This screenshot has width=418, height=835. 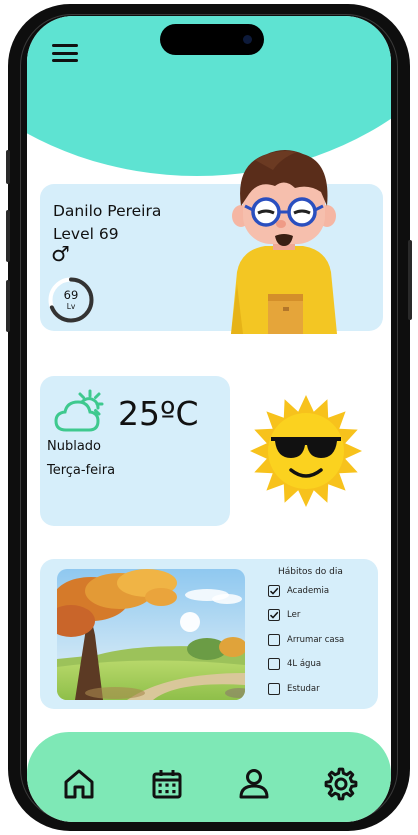 What do you see at coordinates (167, 784) in the screenshot?
I see `calendar-icon` at bounding box center [167, 784].